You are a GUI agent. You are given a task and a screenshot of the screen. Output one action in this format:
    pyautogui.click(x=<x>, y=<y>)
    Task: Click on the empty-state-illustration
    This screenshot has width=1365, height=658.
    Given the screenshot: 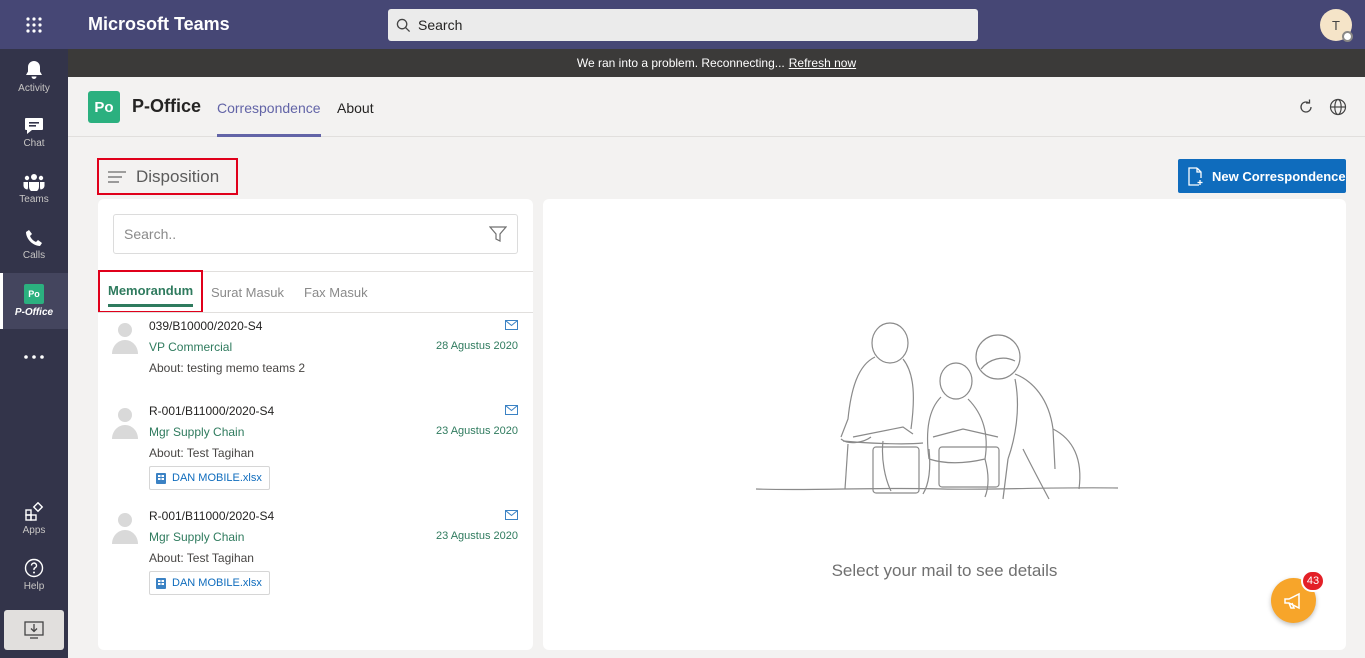 What is the action you would take?
    pyautogui.click(x=937, y=411)
    